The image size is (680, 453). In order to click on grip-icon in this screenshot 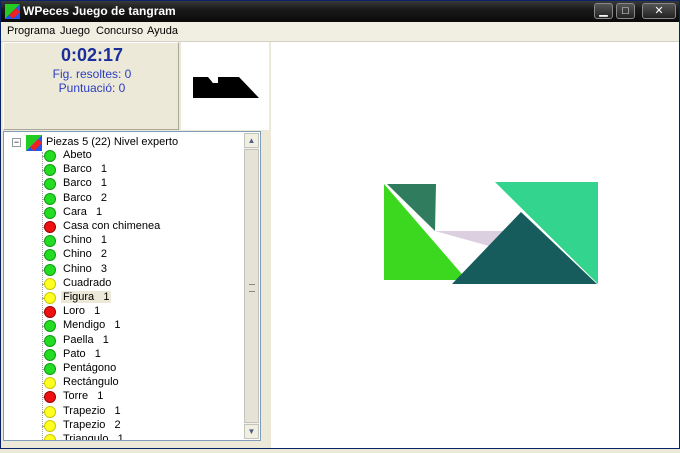, I will do `click(252, 288)`.